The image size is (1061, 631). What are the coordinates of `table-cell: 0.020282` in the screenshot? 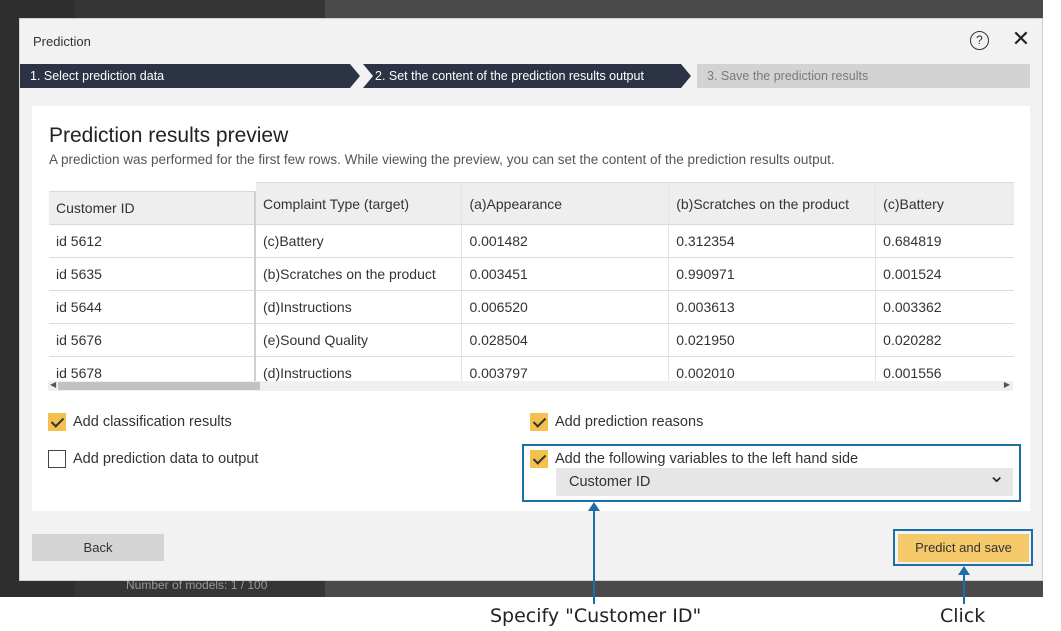 It's located at (944, 340).